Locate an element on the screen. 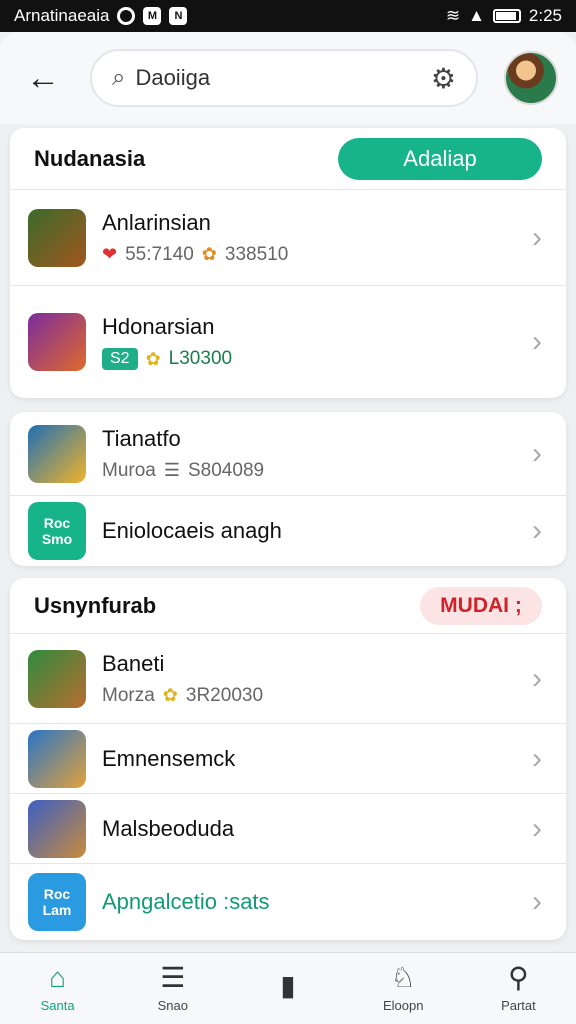  nav-item-list: ☰ Snao is located at coordinates (172, 988).